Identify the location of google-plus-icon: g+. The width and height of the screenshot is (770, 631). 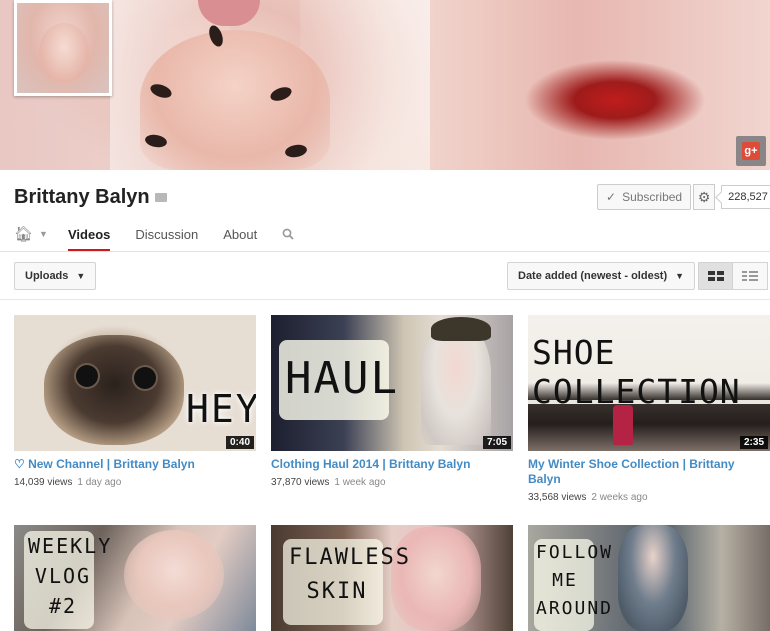
(751, 151).